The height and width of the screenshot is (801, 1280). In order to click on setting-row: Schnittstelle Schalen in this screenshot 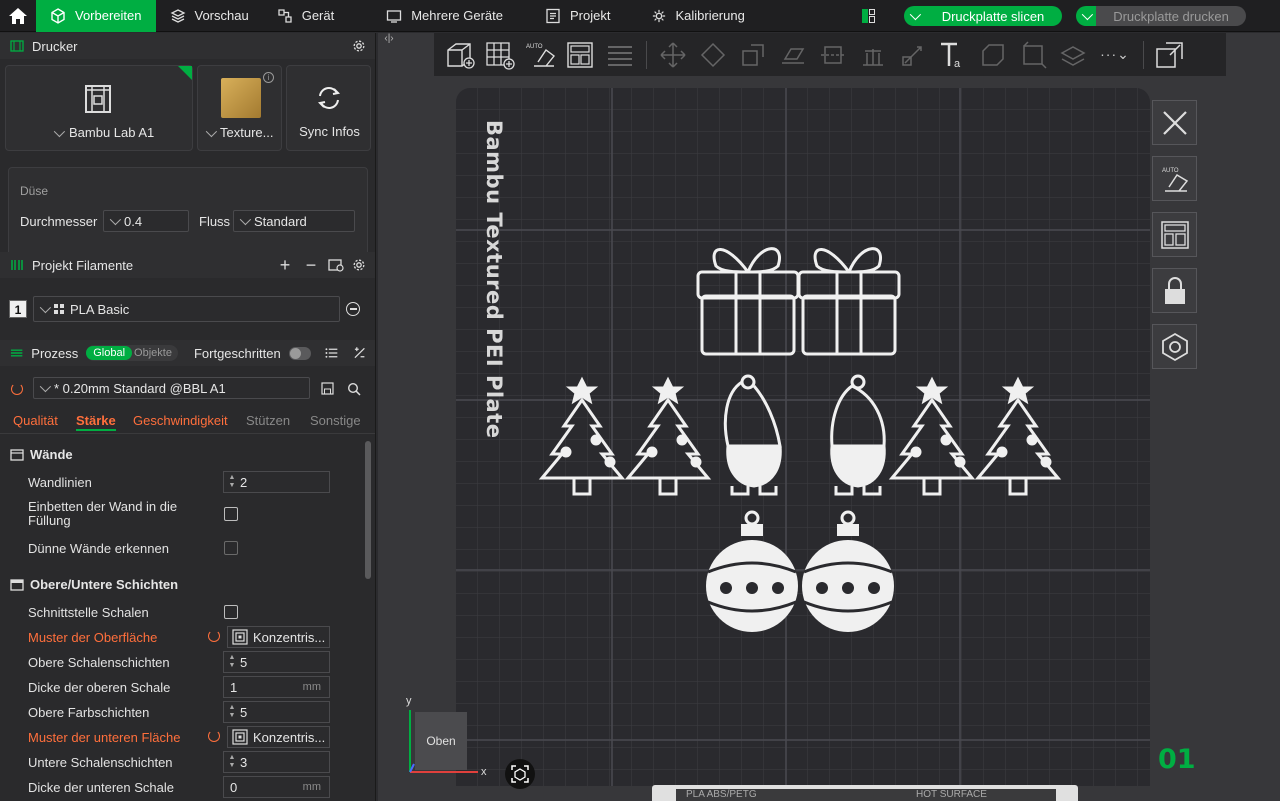, I will do `click(183, 612)`.